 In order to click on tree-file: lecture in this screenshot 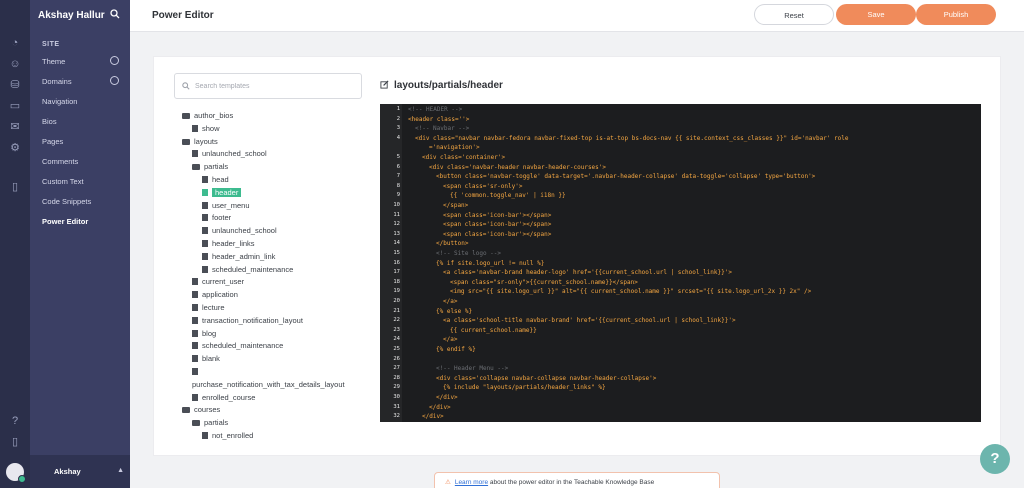, I will do `click(208, 309)`.